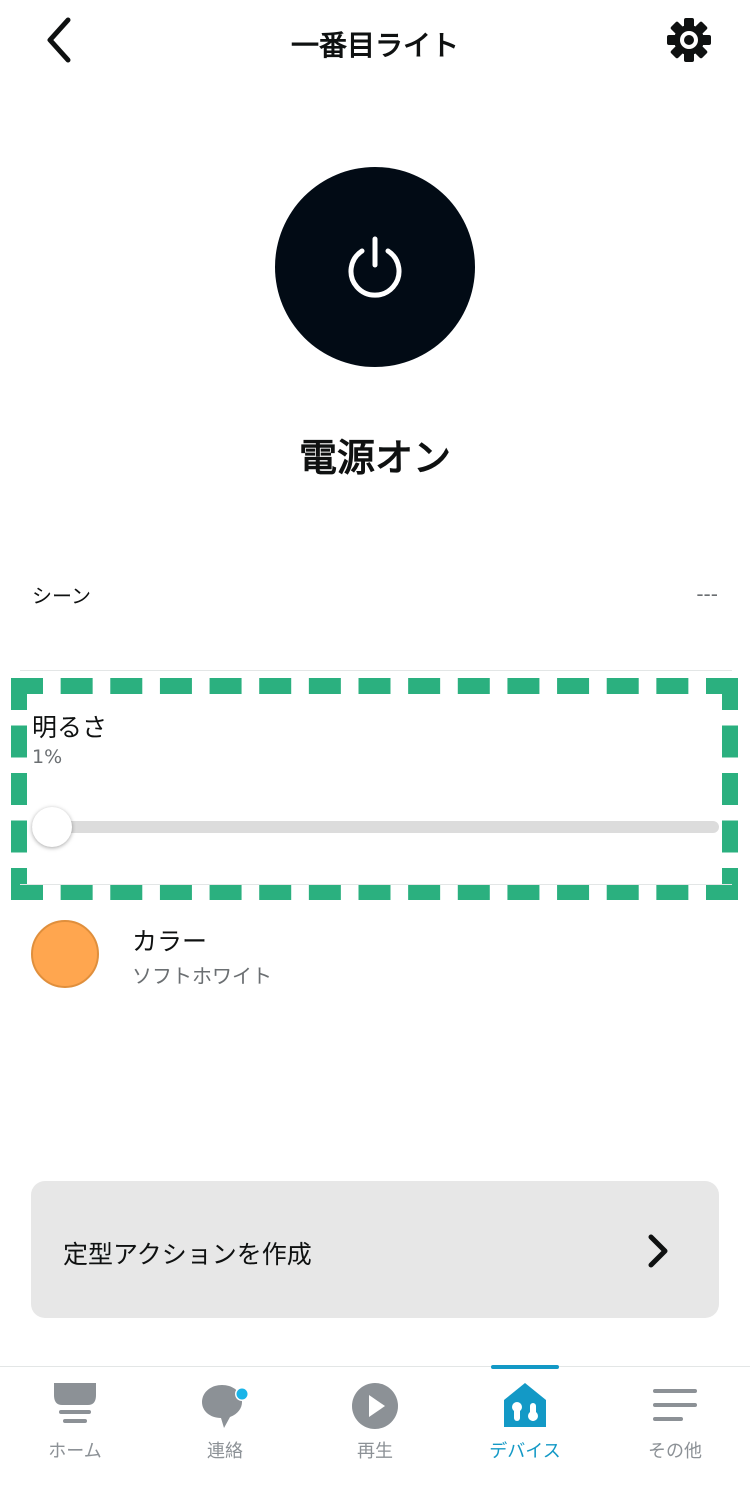 The width and height of the screenshot is (750, 1501). Describe the element at coordinates (169, 940) in the screenshot. I see `color-label: カラー` at that location.